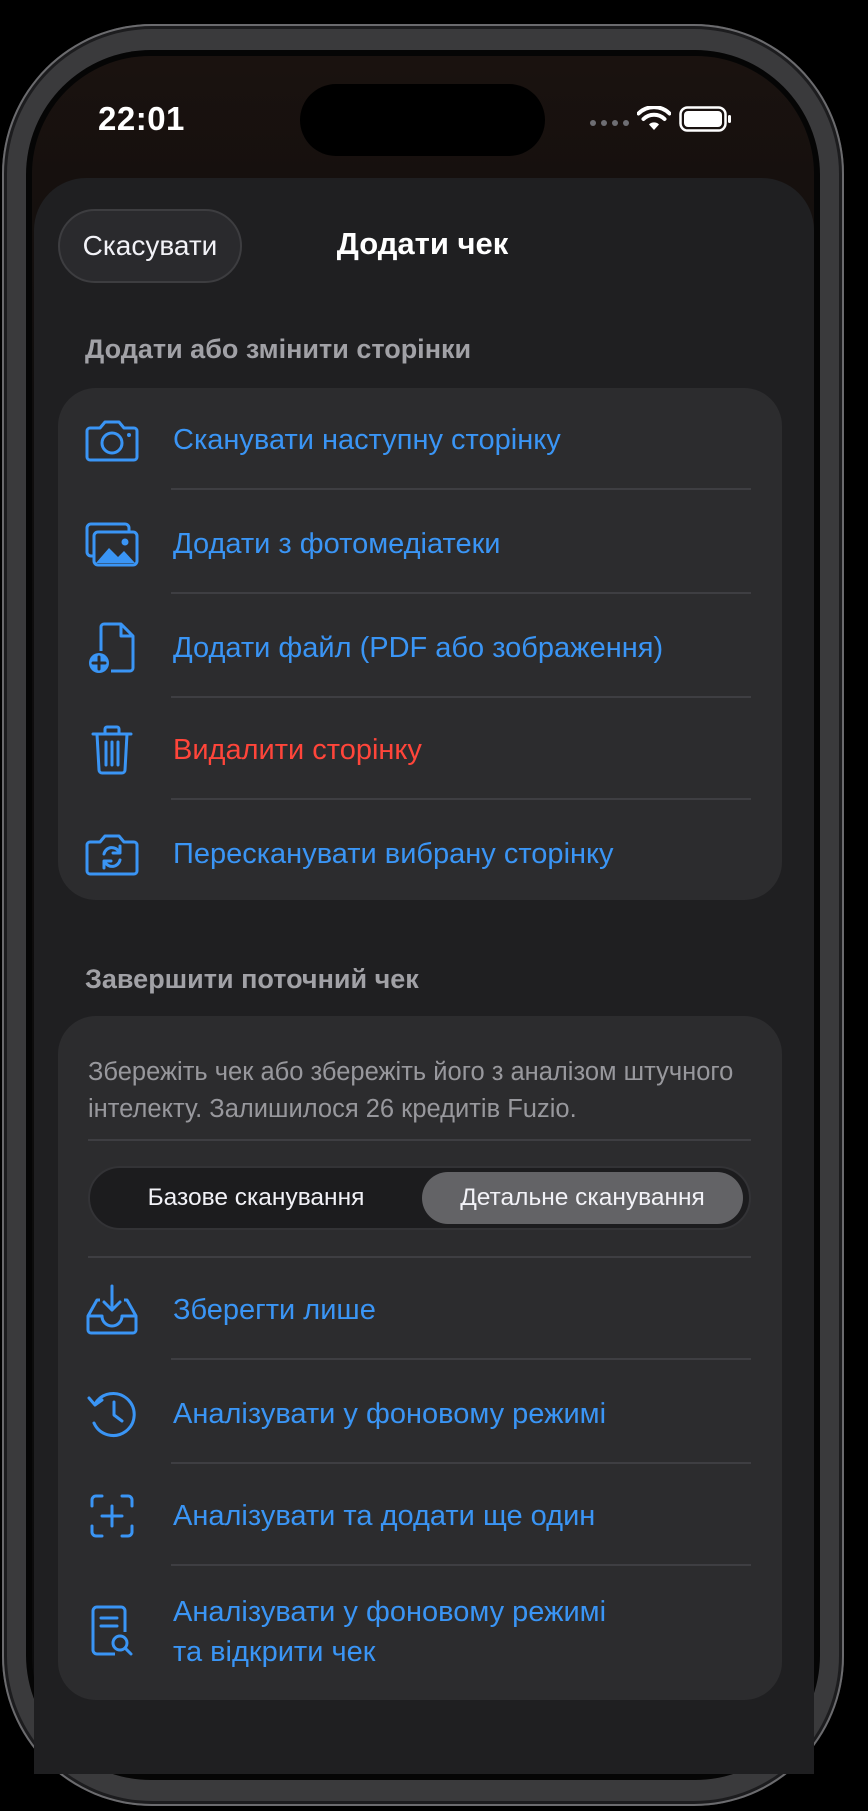 The image size is (868, 1811). I want to click on pages-section-header: Додати або змінити сторінки, so click(278, 349).